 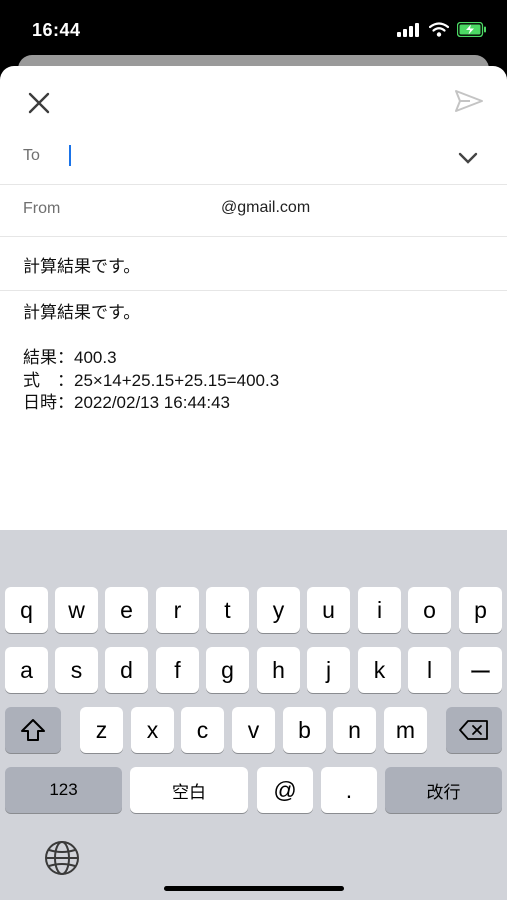 What do you see at coordinates (265, 208) in the screenshot?
I see `from-value: @gmail.com` at bounding box center [265, 208].